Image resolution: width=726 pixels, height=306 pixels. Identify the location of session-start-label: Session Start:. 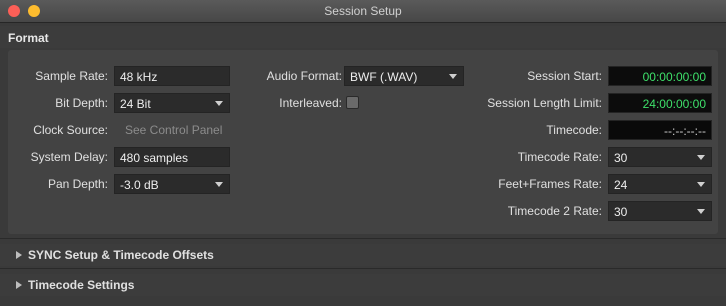
(564, 76).